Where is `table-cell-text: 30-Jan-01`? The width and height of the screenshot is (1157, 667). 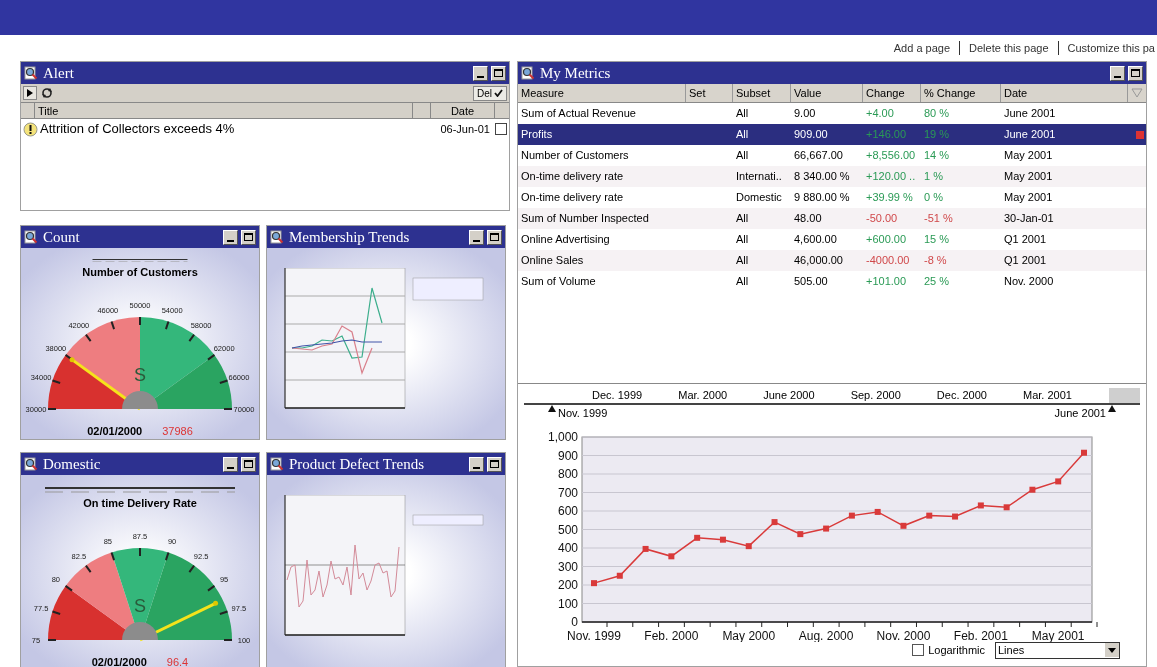 table-cell-text: 30-Jan-01 is located at coordinates (1029, 219).